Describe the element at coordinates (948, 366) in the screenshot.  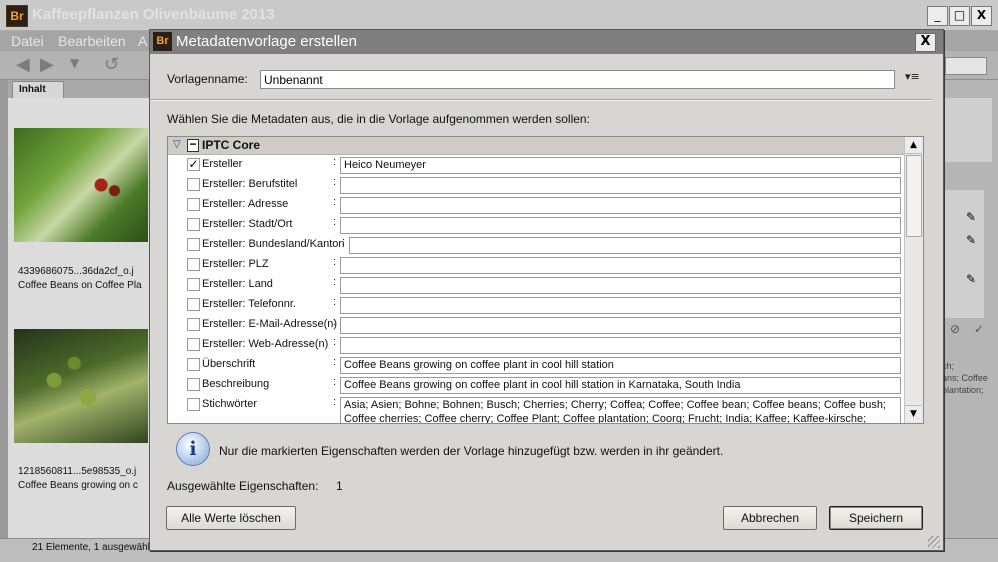
I see `keyword-snippet: ch;` at that location.